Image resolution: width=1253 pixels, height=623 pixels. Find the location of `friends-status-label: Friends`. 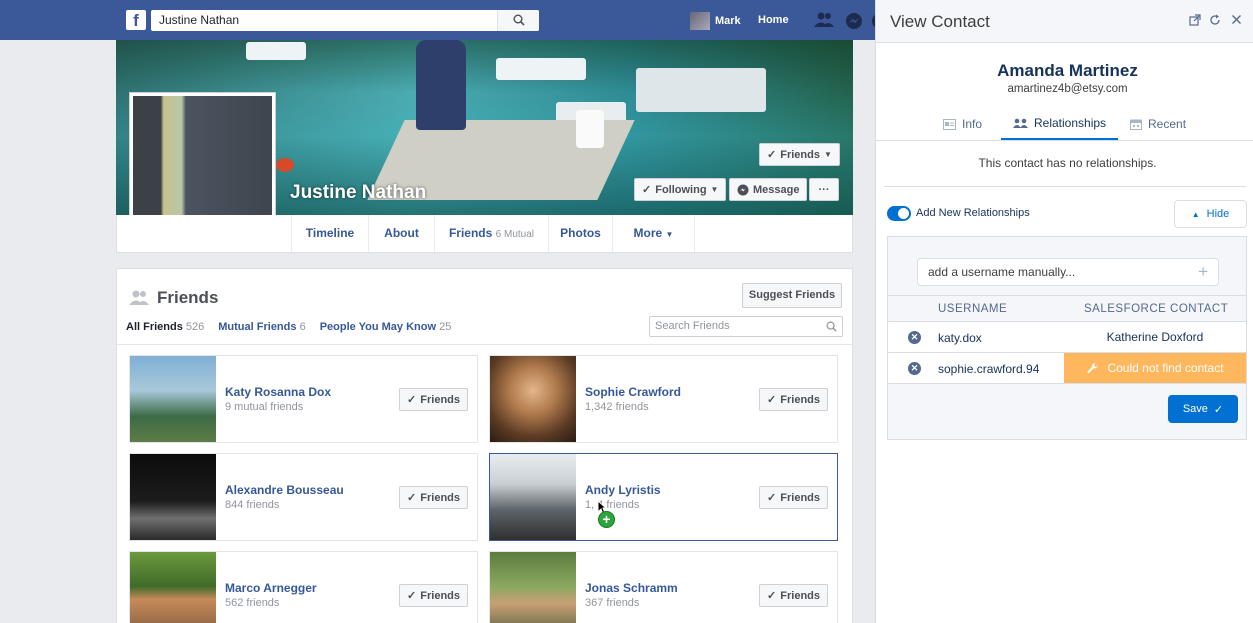

friends-status-label: Friends is located at coordinates (800, 154).